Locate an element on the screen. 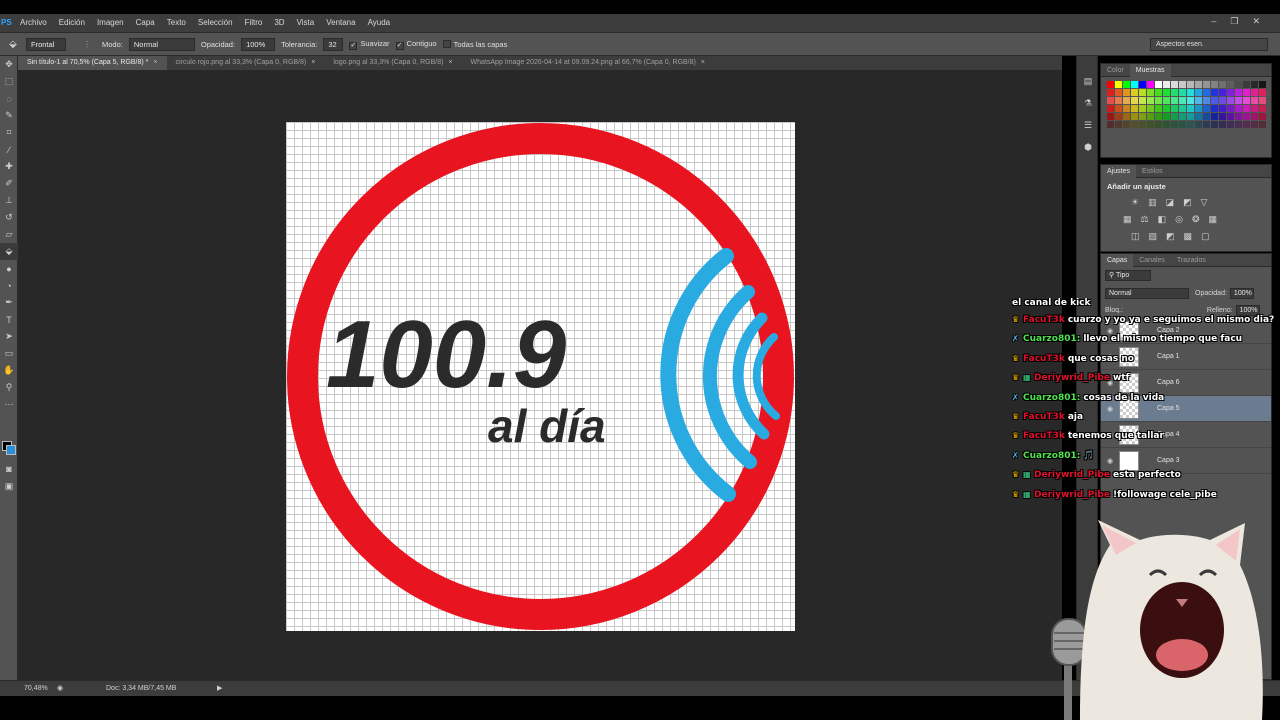  tab-styles: Estilos is located at coordinates (1152, 171).